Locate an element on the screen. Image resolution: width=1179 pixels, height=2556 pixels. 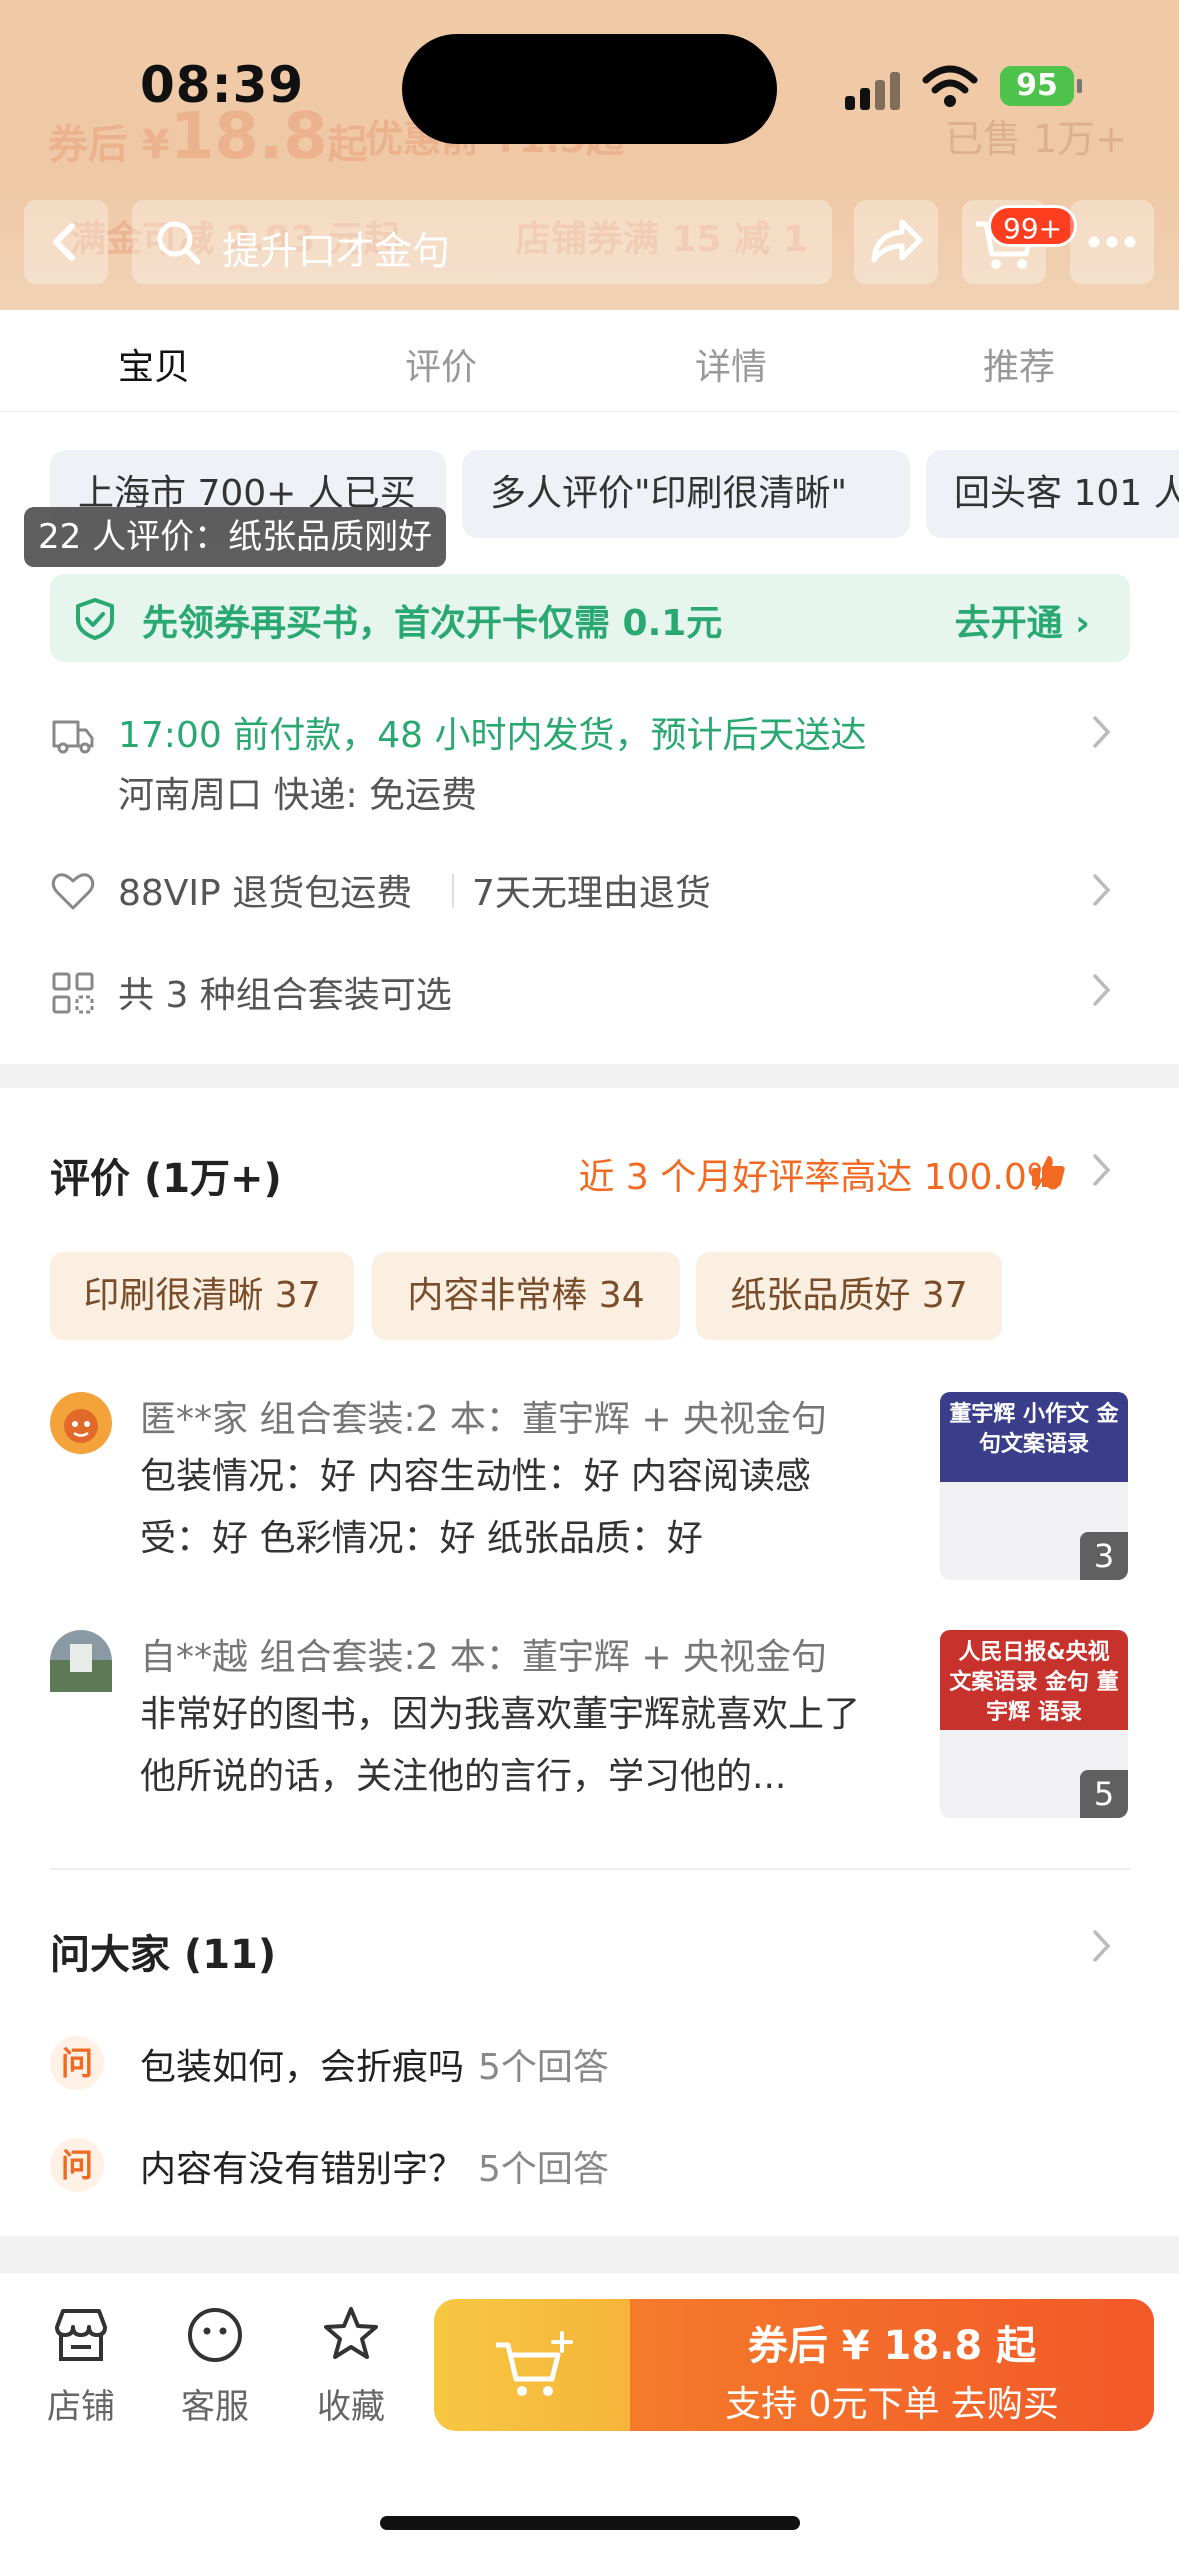
purchase-buttons: 券后 ¥ 18.8 起 支持 0元下单 去购买 is located at coordinates (794, 2365).